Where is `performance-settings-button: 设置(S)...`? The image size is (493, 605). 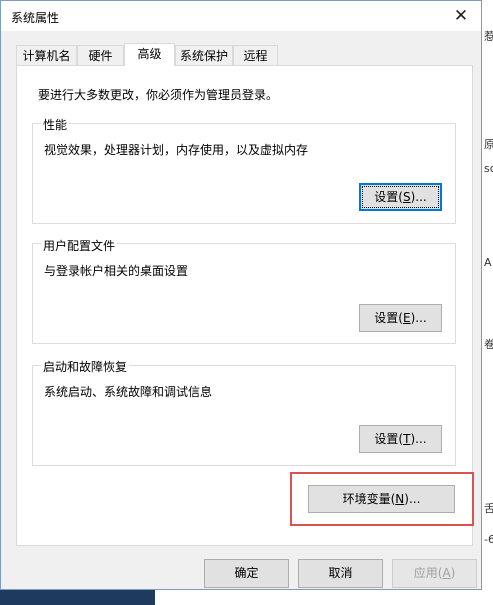 performance-settings-button: 设置(S)... is located at coordinates (400, 197).